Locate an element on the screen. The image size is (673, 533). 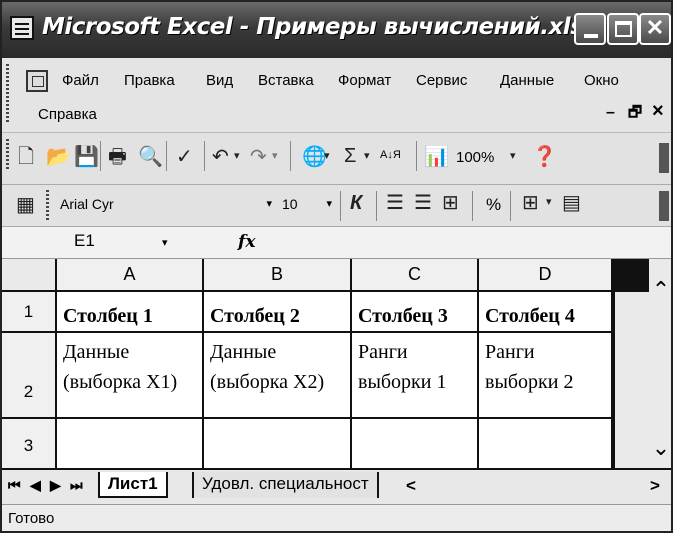
sort-ascending-icon: А↓Я is located at coordinates (390, 155).